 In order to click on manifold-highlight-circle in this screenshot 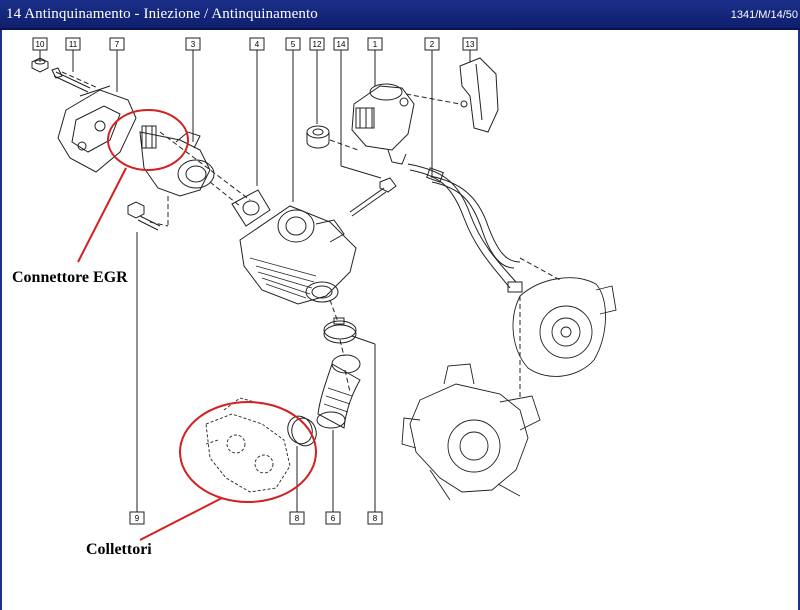, I will do `click(248, 452)`.